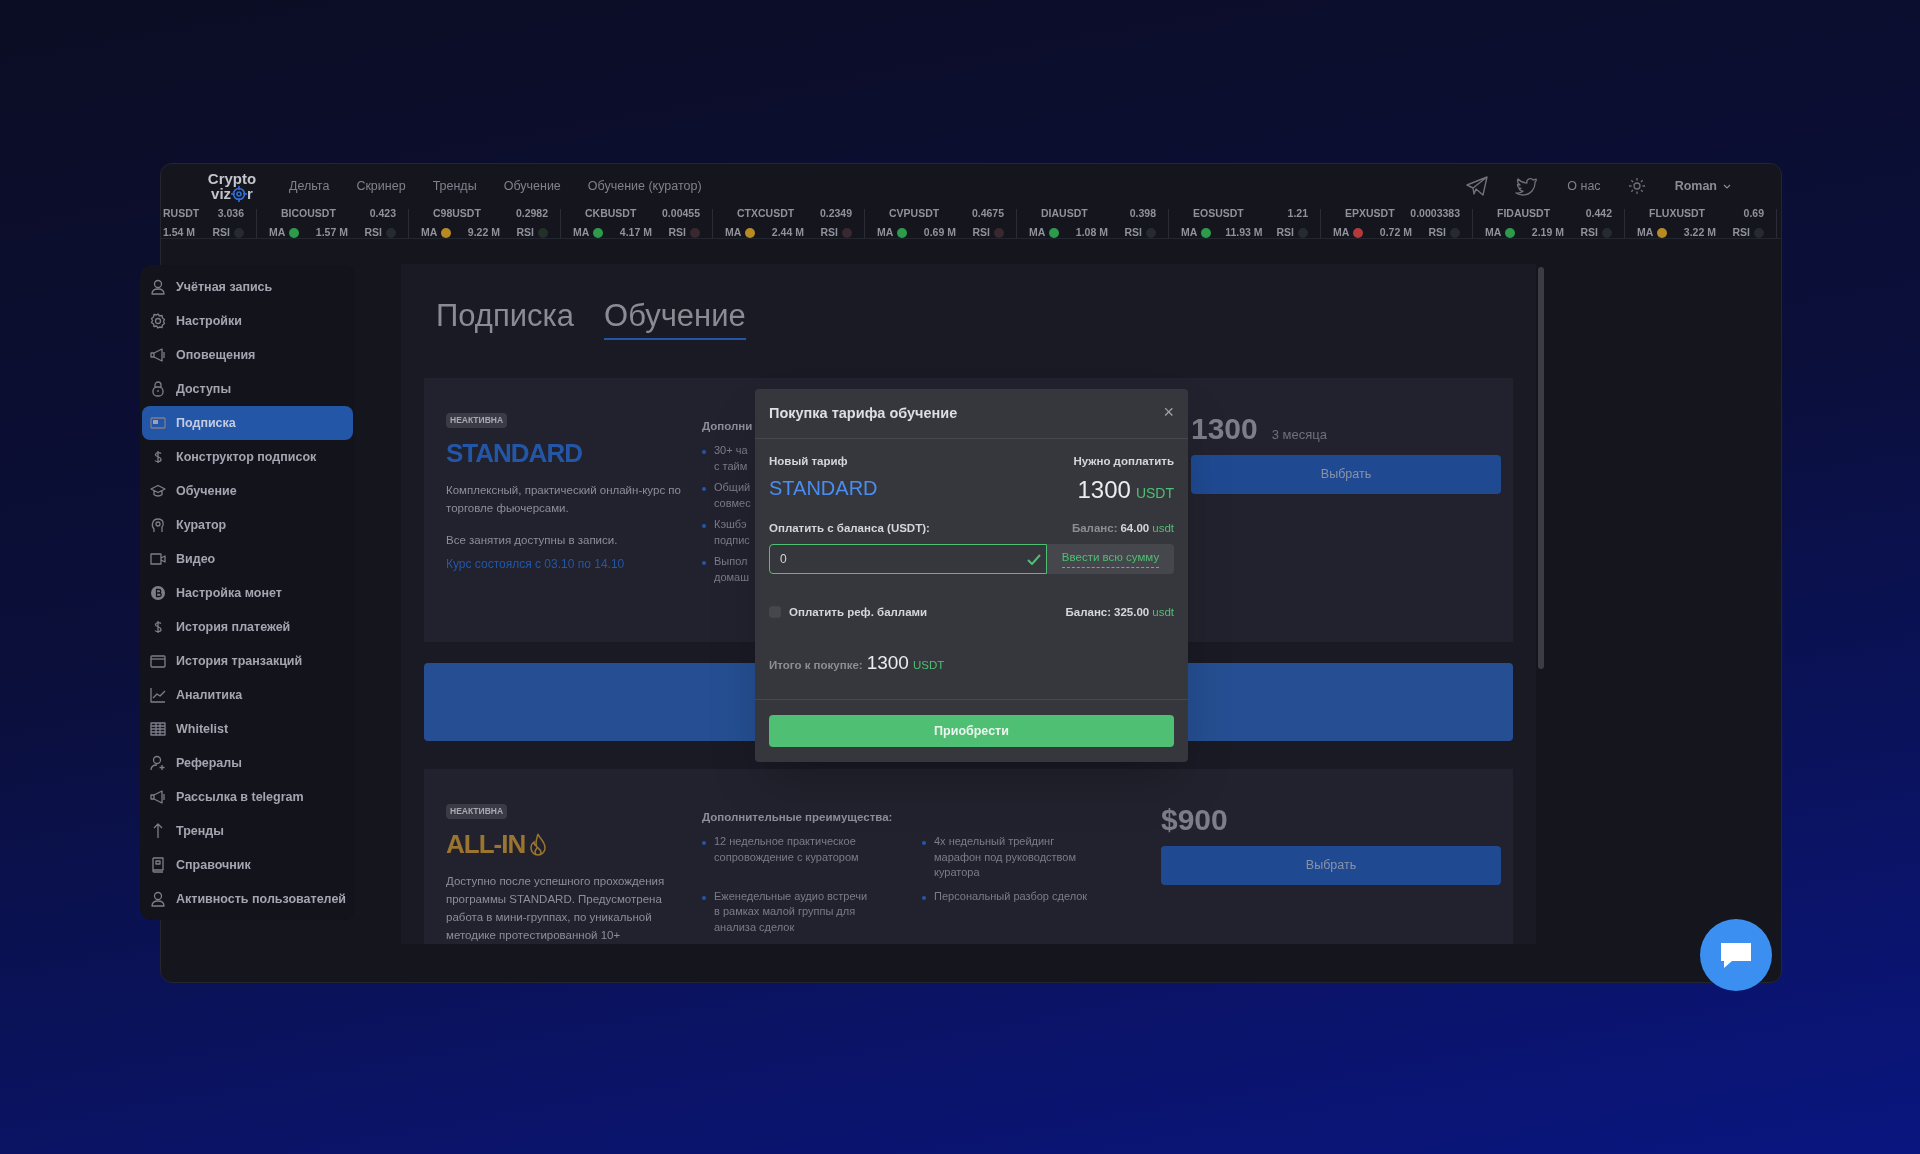 Image resolution: width=1920 pixels, height=1154 pixels. Describe the element at coordinates (247, 525) in the screenshot. I see `sidebar-item: Куратор` at that location.